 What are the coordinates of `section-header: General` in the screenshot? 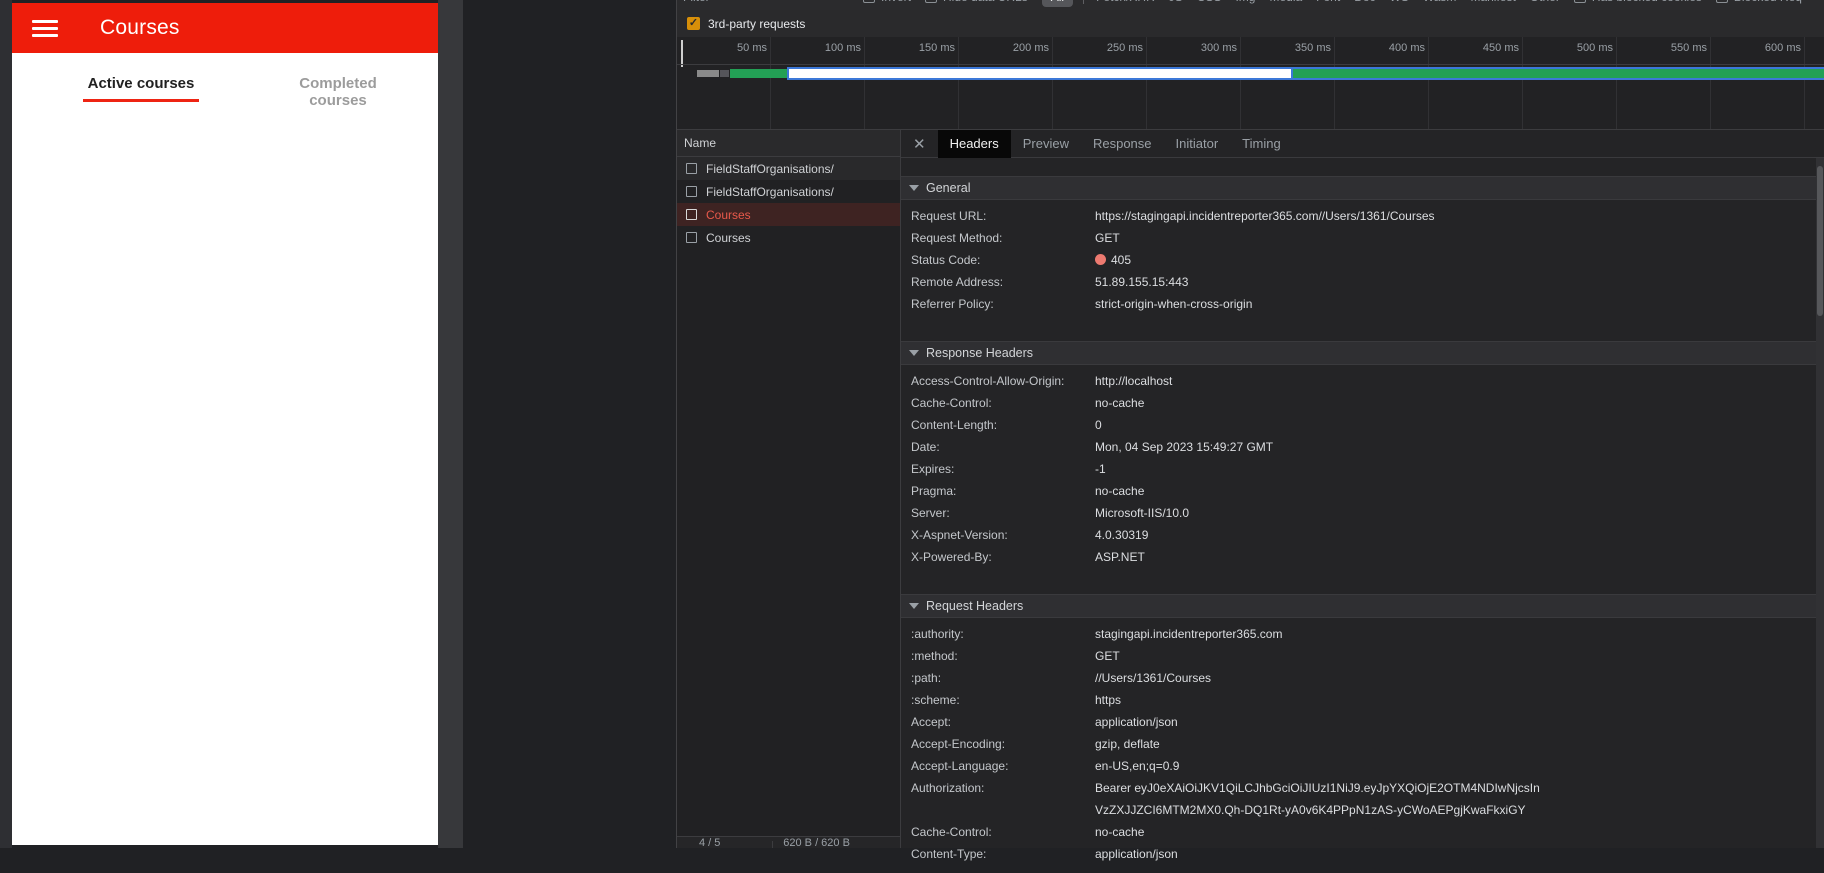 It's located at (1362, 188).